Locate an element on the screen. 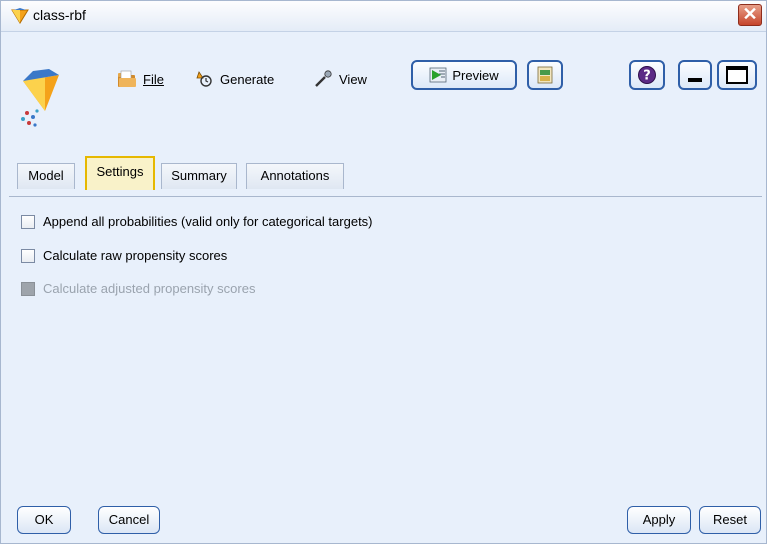 Image resolution: width=767 pixels, height=544 pixels. close-button: ✕ is located at coordinates (750, 15).